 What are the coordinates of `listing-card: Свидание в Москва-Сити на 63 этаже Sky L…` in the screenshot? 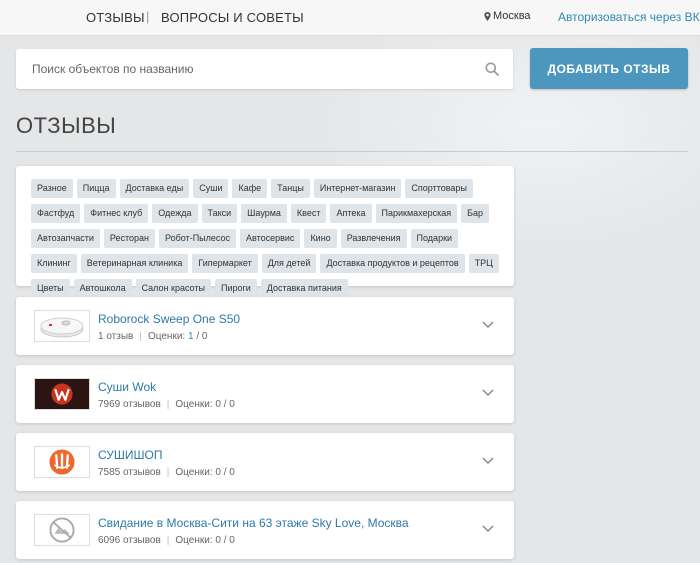 It's located at (265, 530).